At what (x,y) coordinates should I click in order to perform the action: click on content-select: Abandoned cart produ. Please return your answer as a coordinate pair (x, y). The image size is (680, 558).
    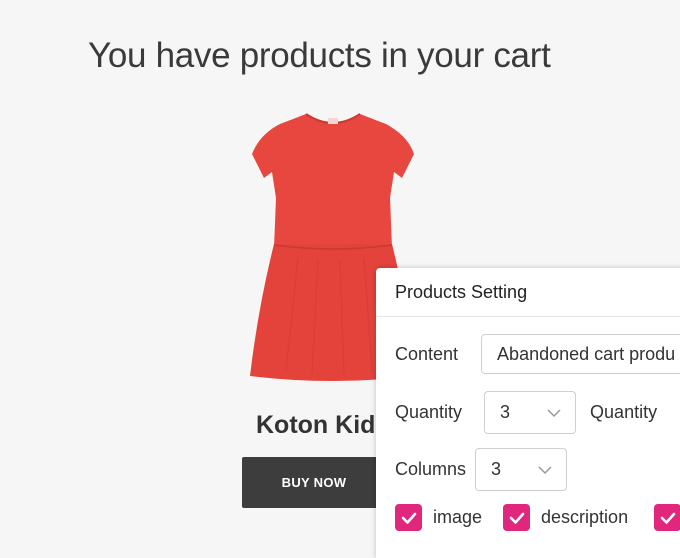
    Looking at the image, I should click on (580, 354).